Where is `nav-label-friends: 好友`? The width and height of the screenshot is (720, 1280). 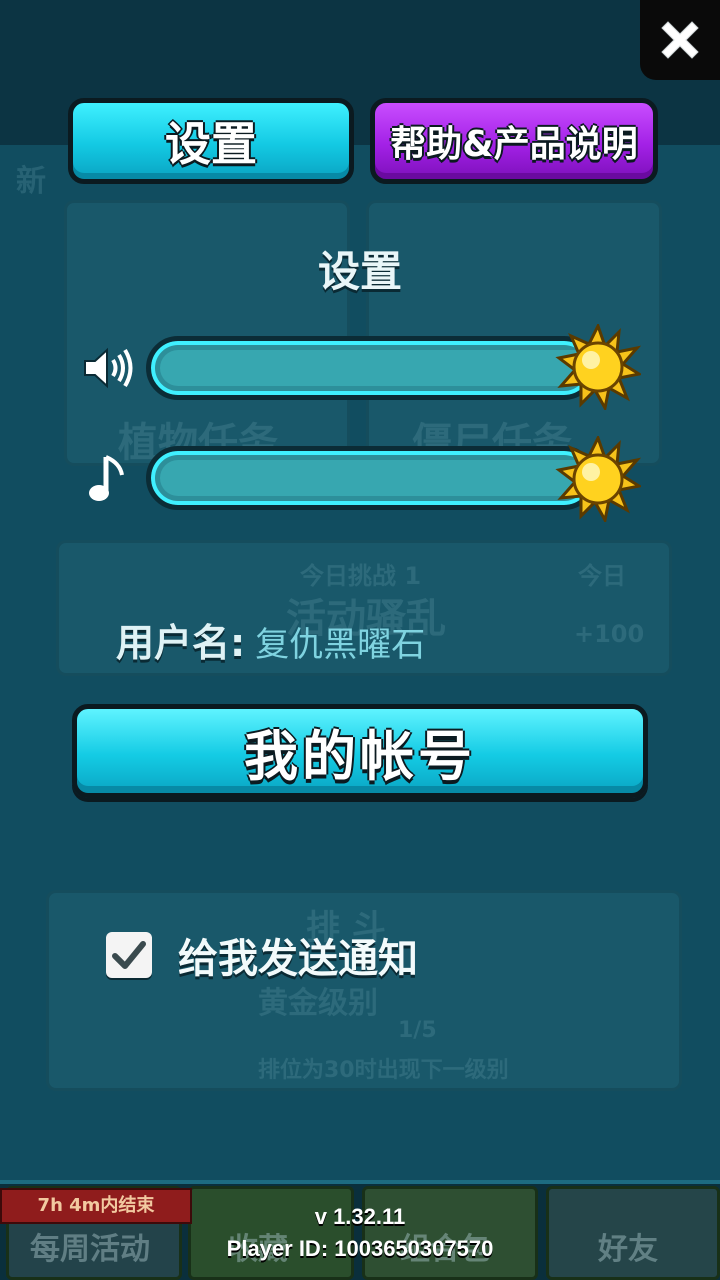
nav-label-friends: 好友 is located at coordinates (628, 1249).